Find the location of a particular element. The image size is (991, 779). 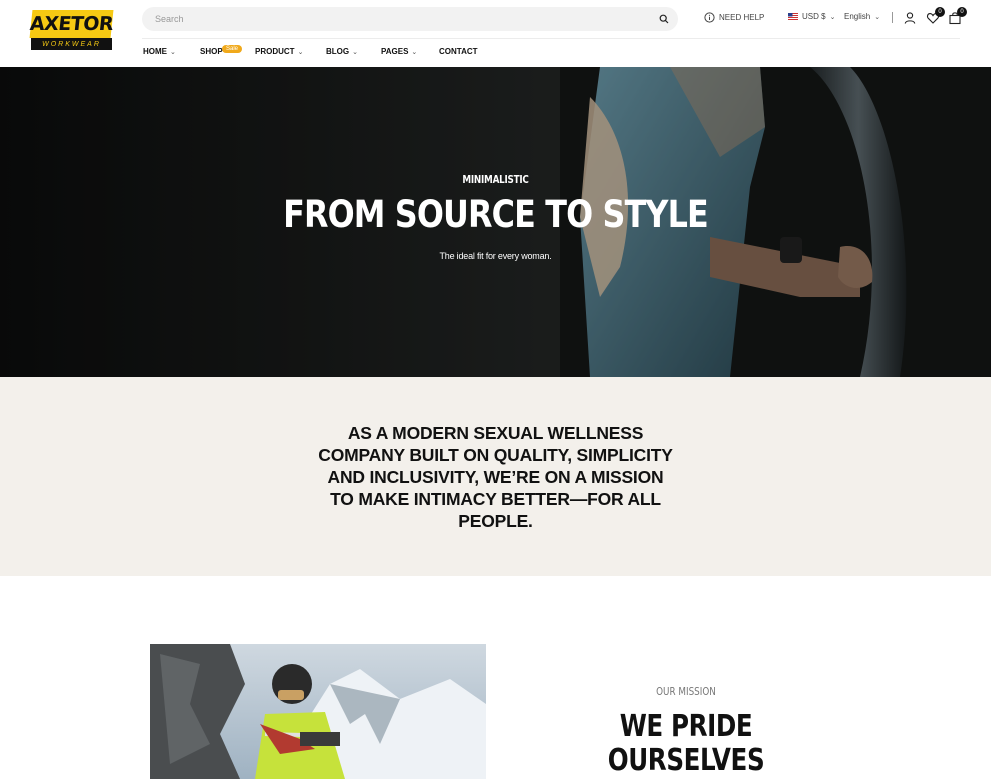

nav-item-label: SHOP is located at coordinates (211, 51).